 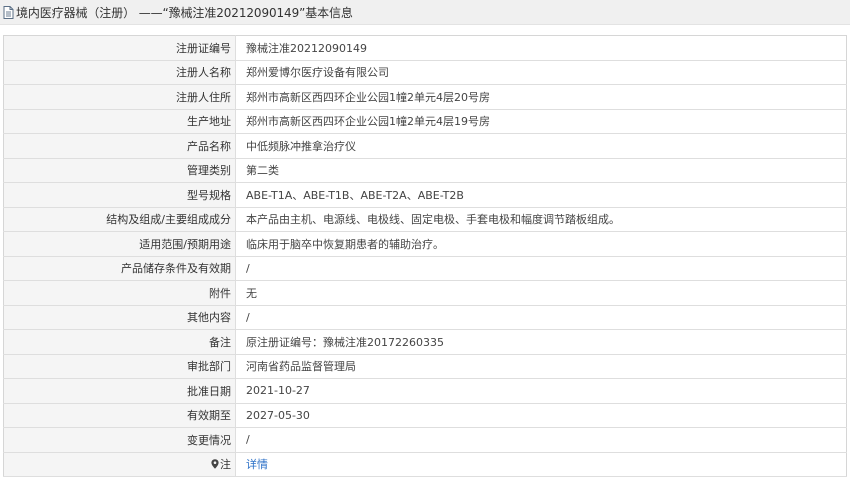 I want to click on field-value: 原注册证编号：豫械注准20172260335, so click(x=541, y=342).